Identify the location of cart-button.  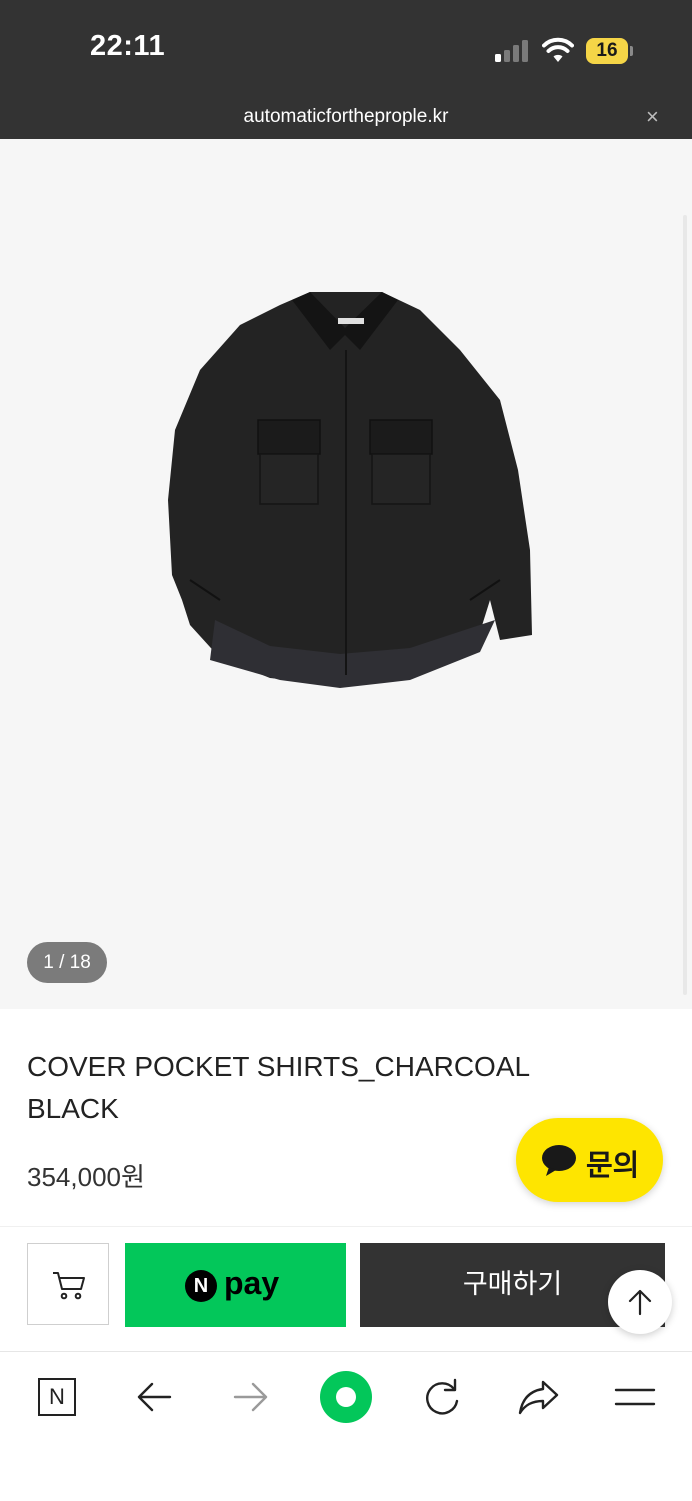
(68, 1284).